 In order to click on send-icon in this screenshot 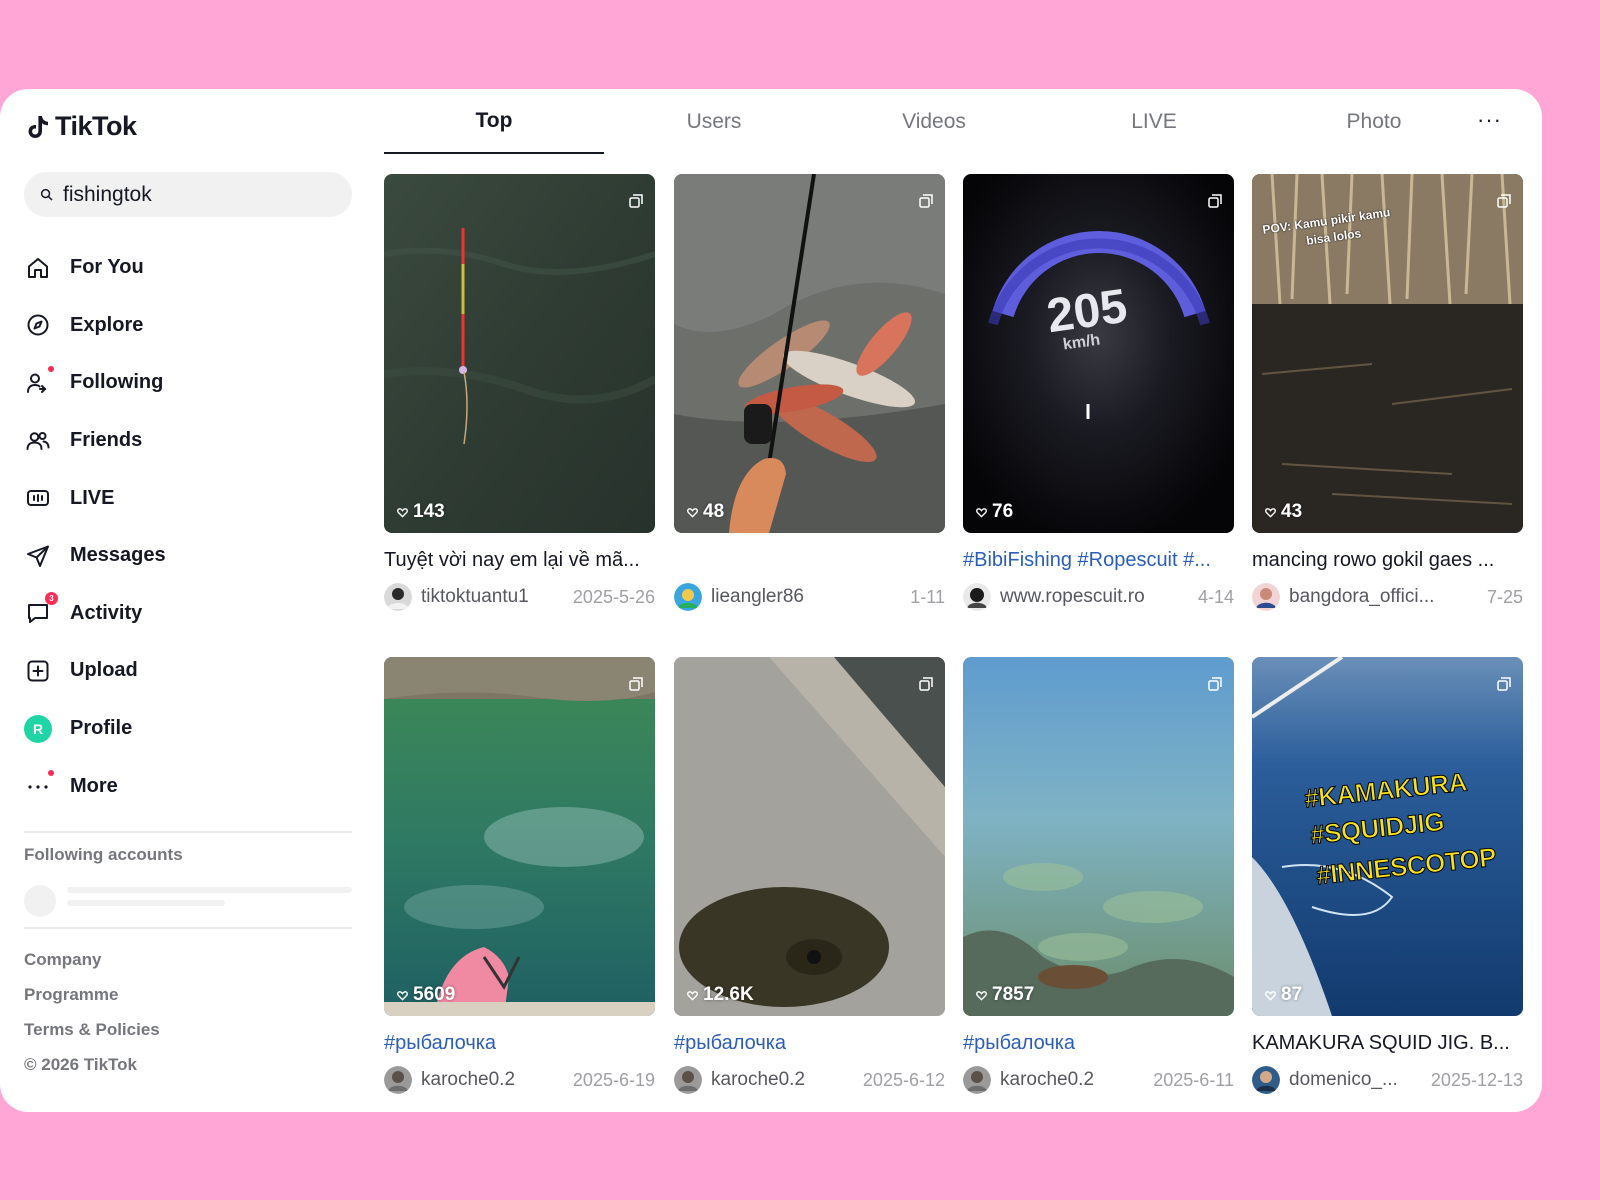, I will do `click(38, 556)`.